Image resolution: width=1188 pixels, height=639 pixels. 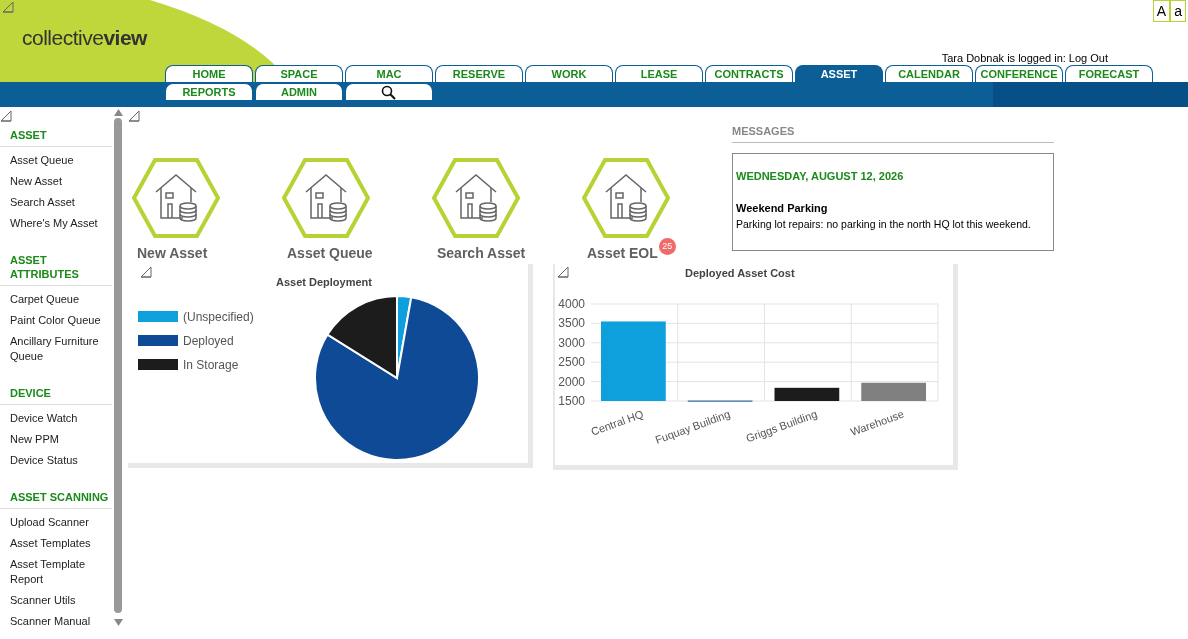 What do you see at coordinates (118, 112) in the screenshot?
I see `scroll-up-icon` at bounding box center [118, 112].